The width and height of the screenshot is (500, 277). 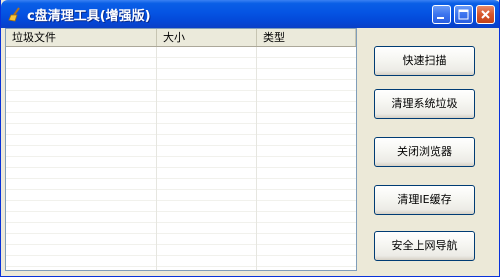 What do you see at coordinates (424, 246) in the screenshot?
I see `safe-navigation-button: 安全上网导航` at bounding box center [424, 246].